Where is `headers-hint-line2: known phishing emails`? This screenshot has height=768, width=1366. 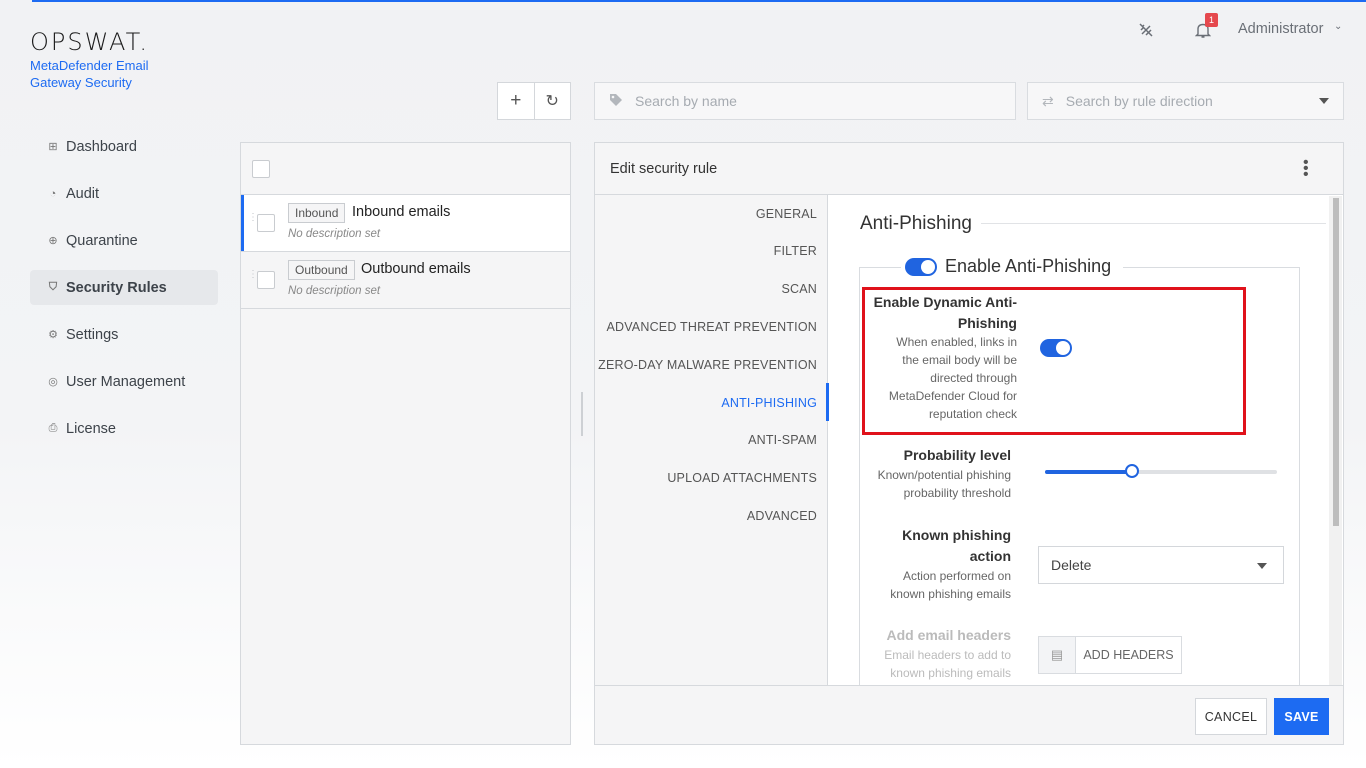 headers-hint-line2: known phishing emails is located at coordinates (950, 673).